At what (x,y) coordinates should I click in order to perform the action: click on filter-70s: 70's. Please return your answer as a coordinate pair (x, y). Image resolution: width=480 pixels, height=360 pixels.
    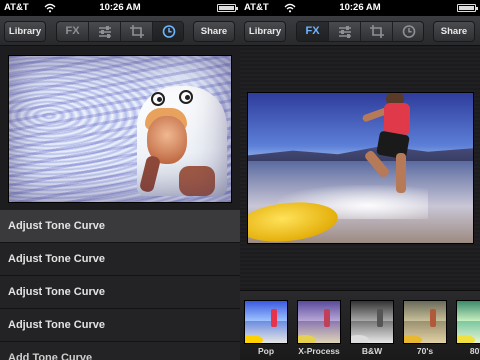
    Looking at the image, I should click on (425, 328).